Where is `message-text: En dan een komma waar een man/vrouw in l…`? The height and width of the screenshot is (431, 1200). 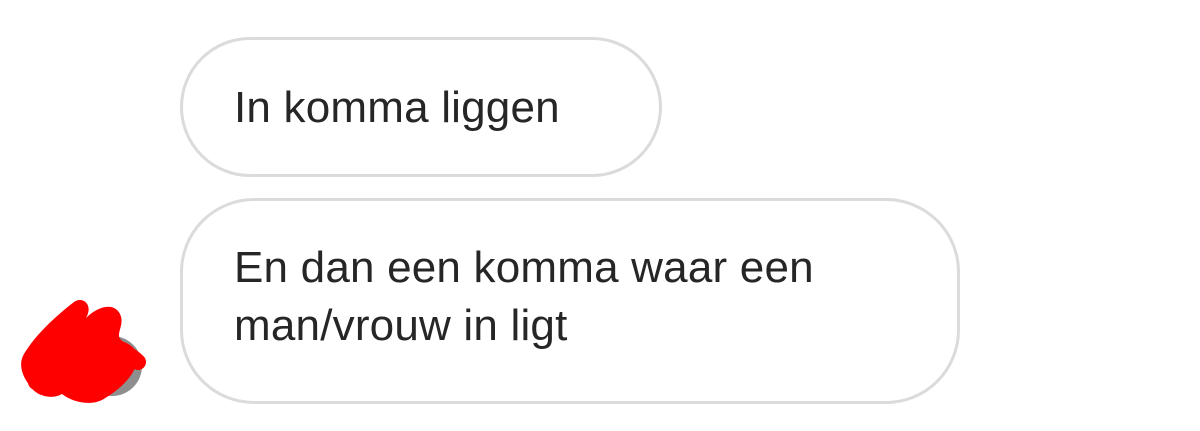
message-text: En dan een komma waar een man/vrouw in l… is located at coordinates (524, 296).